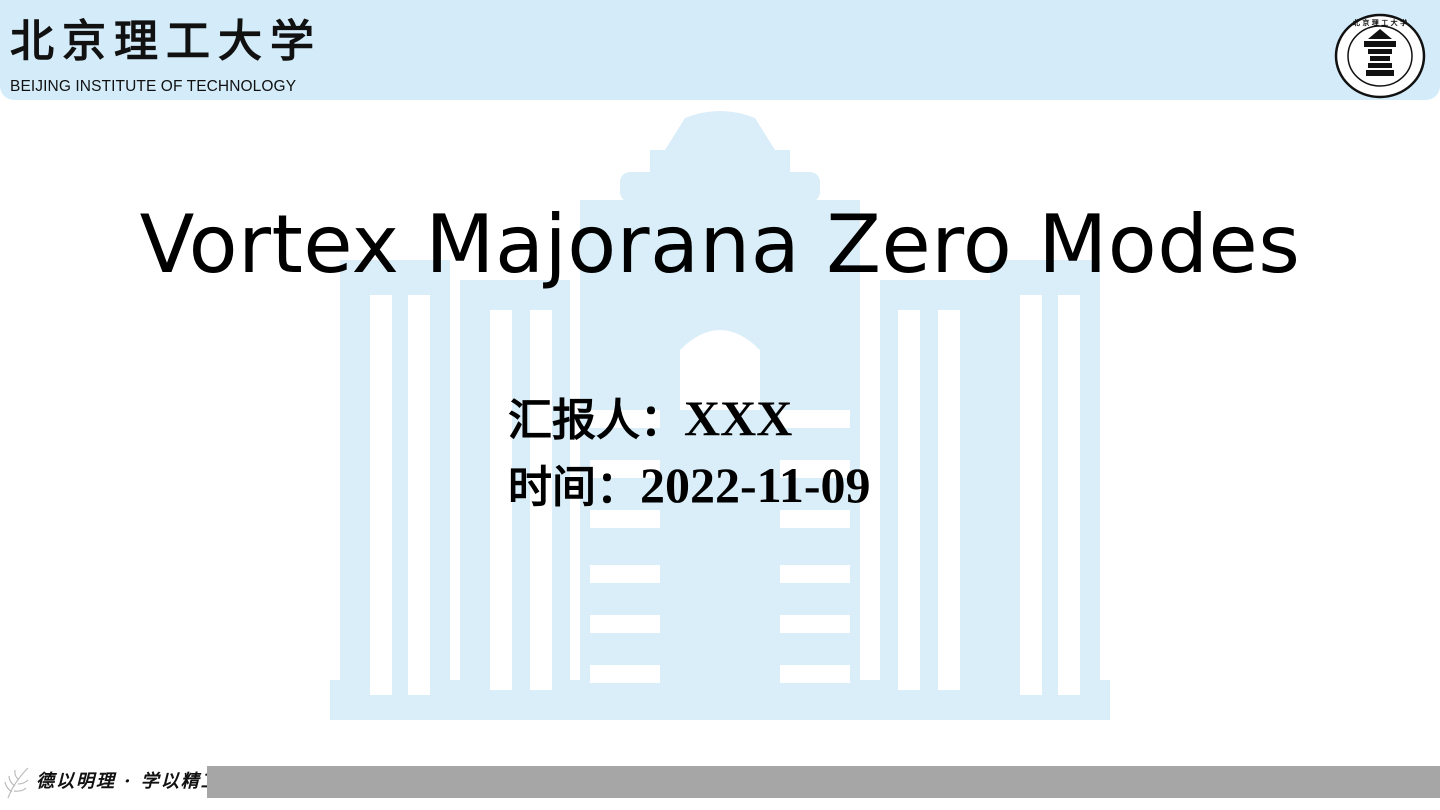  Describe the element at coordinates (1380, 56) in the screenshot. I see `university-seal-icon: 北 京 理 工 大 学` at that location.